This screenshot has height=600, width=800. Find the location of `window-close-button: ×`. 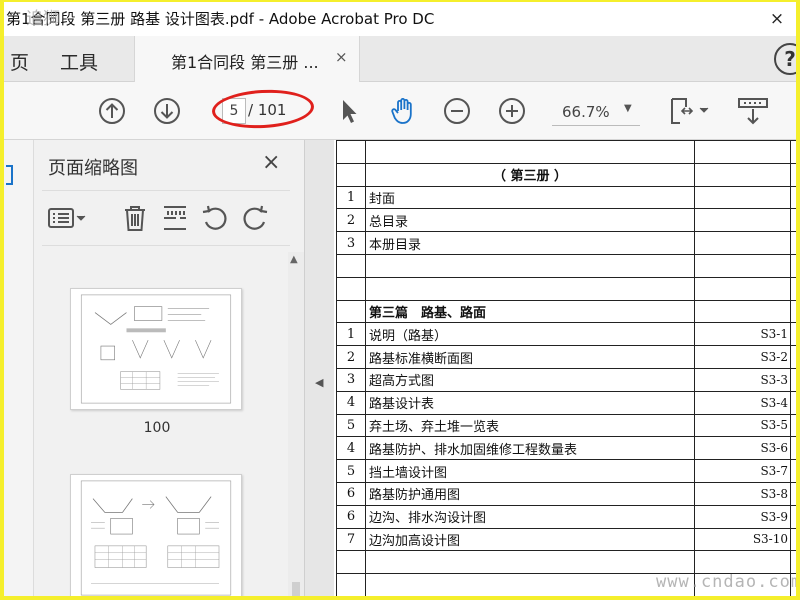

window-close-button: × is located at coordinates (777, 19).